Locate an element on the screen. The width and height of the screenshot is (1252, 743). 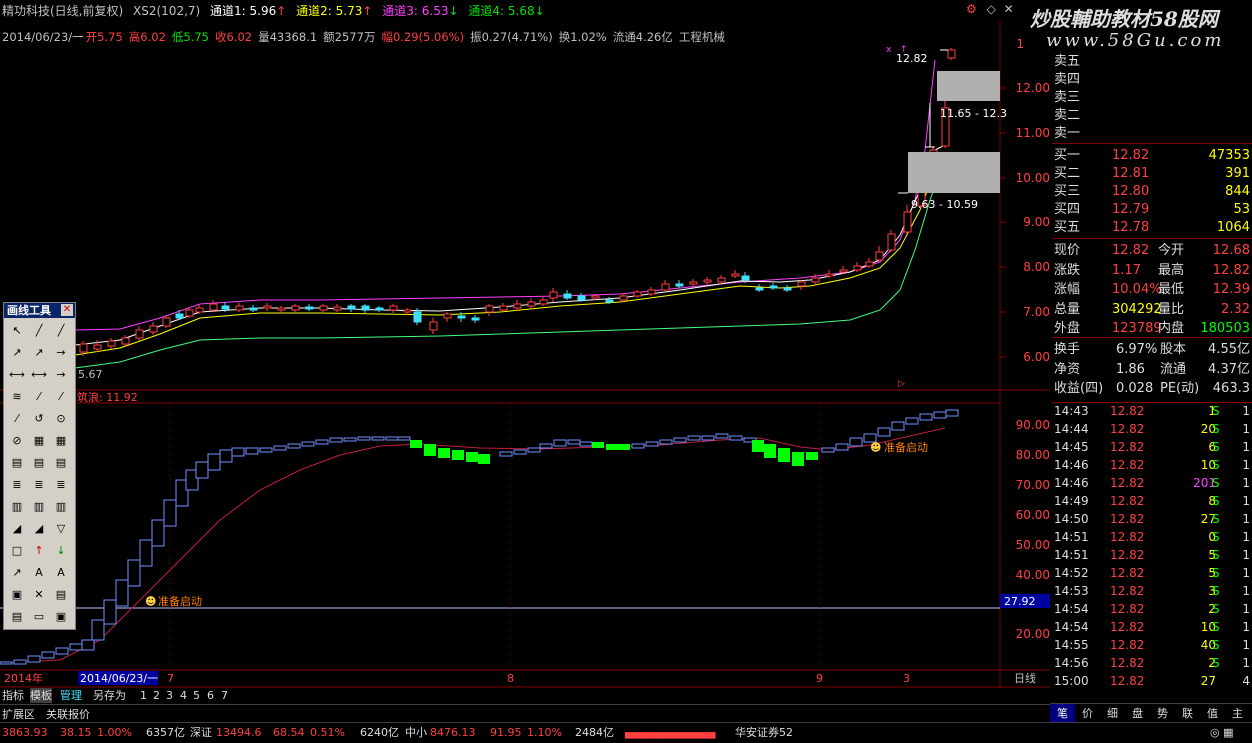
rtab-board: 盘 is located at coordinates (1137, 714).